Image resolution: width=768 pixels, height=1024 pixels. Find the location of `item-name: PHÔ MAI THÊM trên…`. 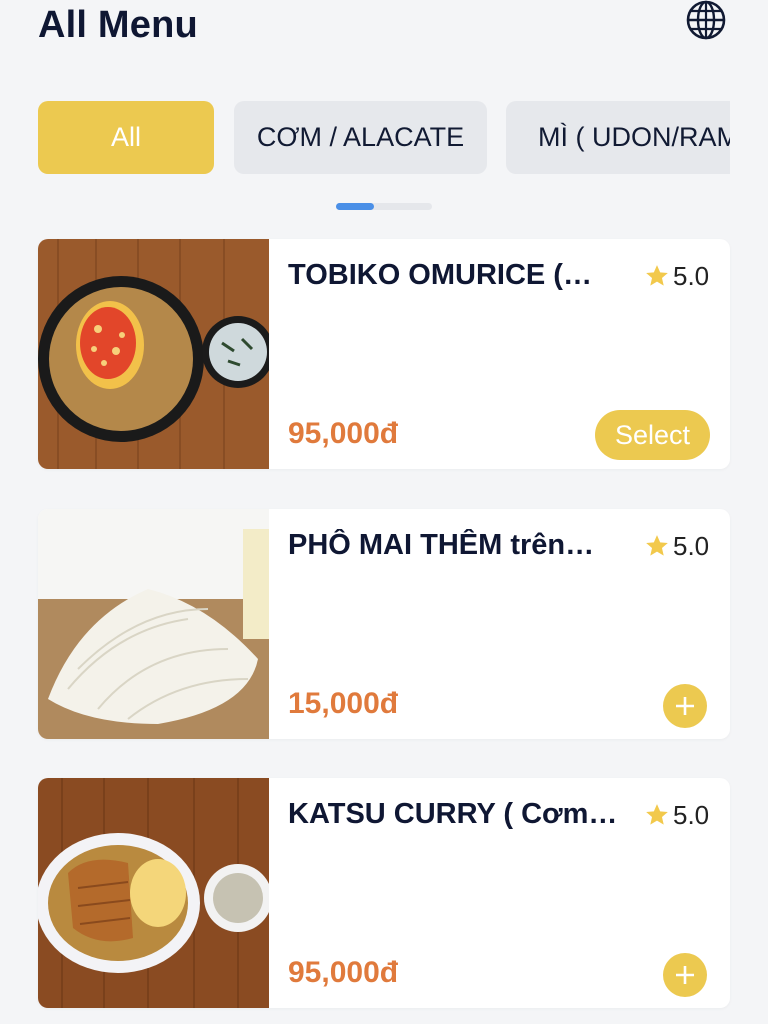

item-name: PHÔ MAI THÊM trên… is located at coordinates (441, 545).